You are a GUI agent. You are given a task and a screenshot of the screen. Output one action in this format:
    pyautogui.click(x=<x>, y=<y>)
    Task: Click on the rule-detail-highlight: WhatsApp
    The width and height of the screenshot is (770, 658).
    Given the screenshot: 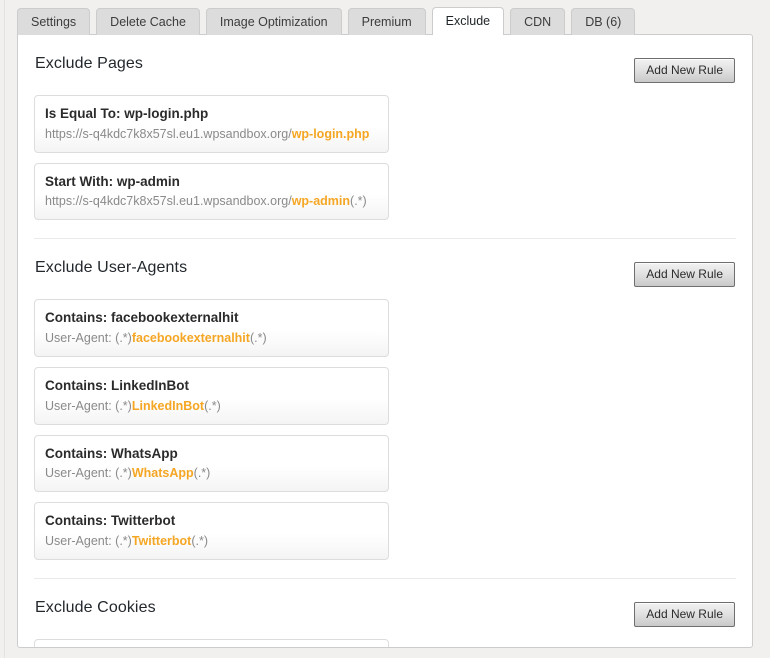 What is the action you would take?
    pyautogui.click(x=162, y=473)
    